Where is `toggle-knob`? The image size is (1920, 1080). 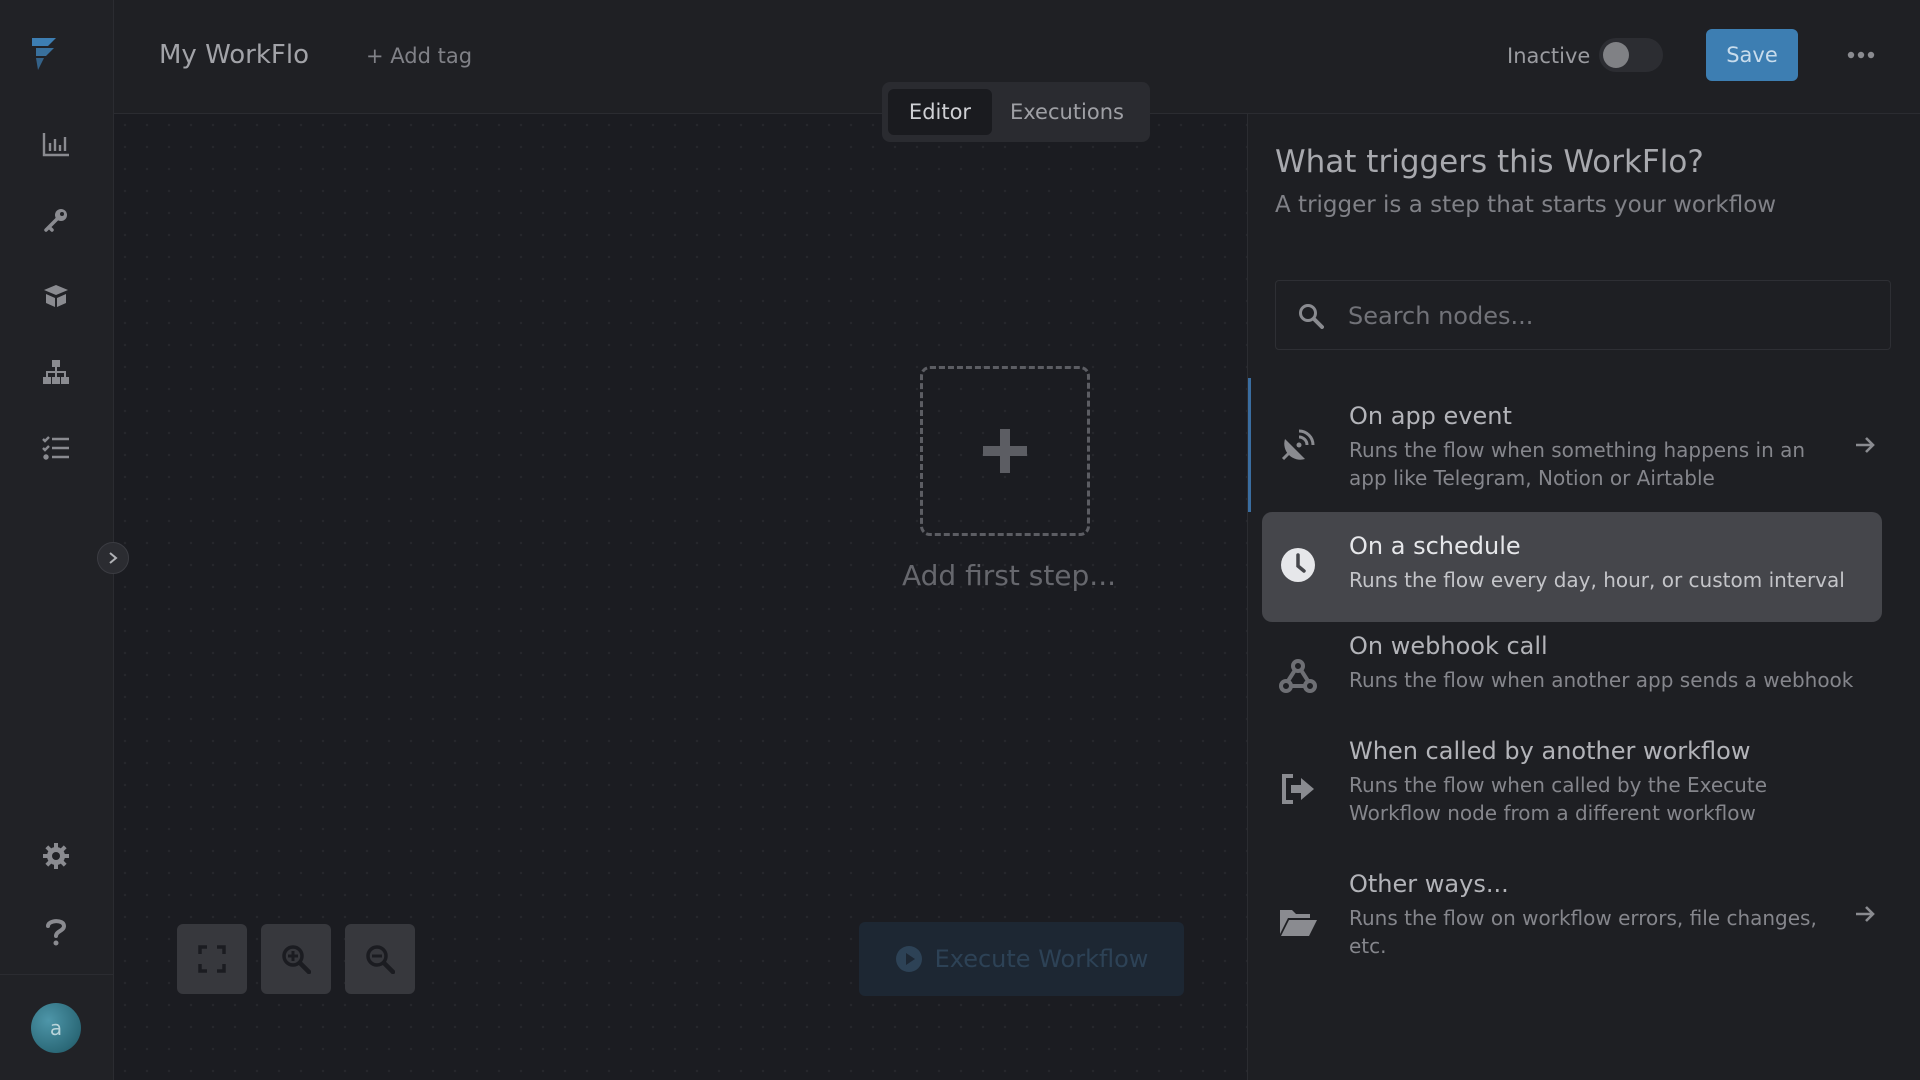
toggle-knob is located at coordinates (1616, 55).